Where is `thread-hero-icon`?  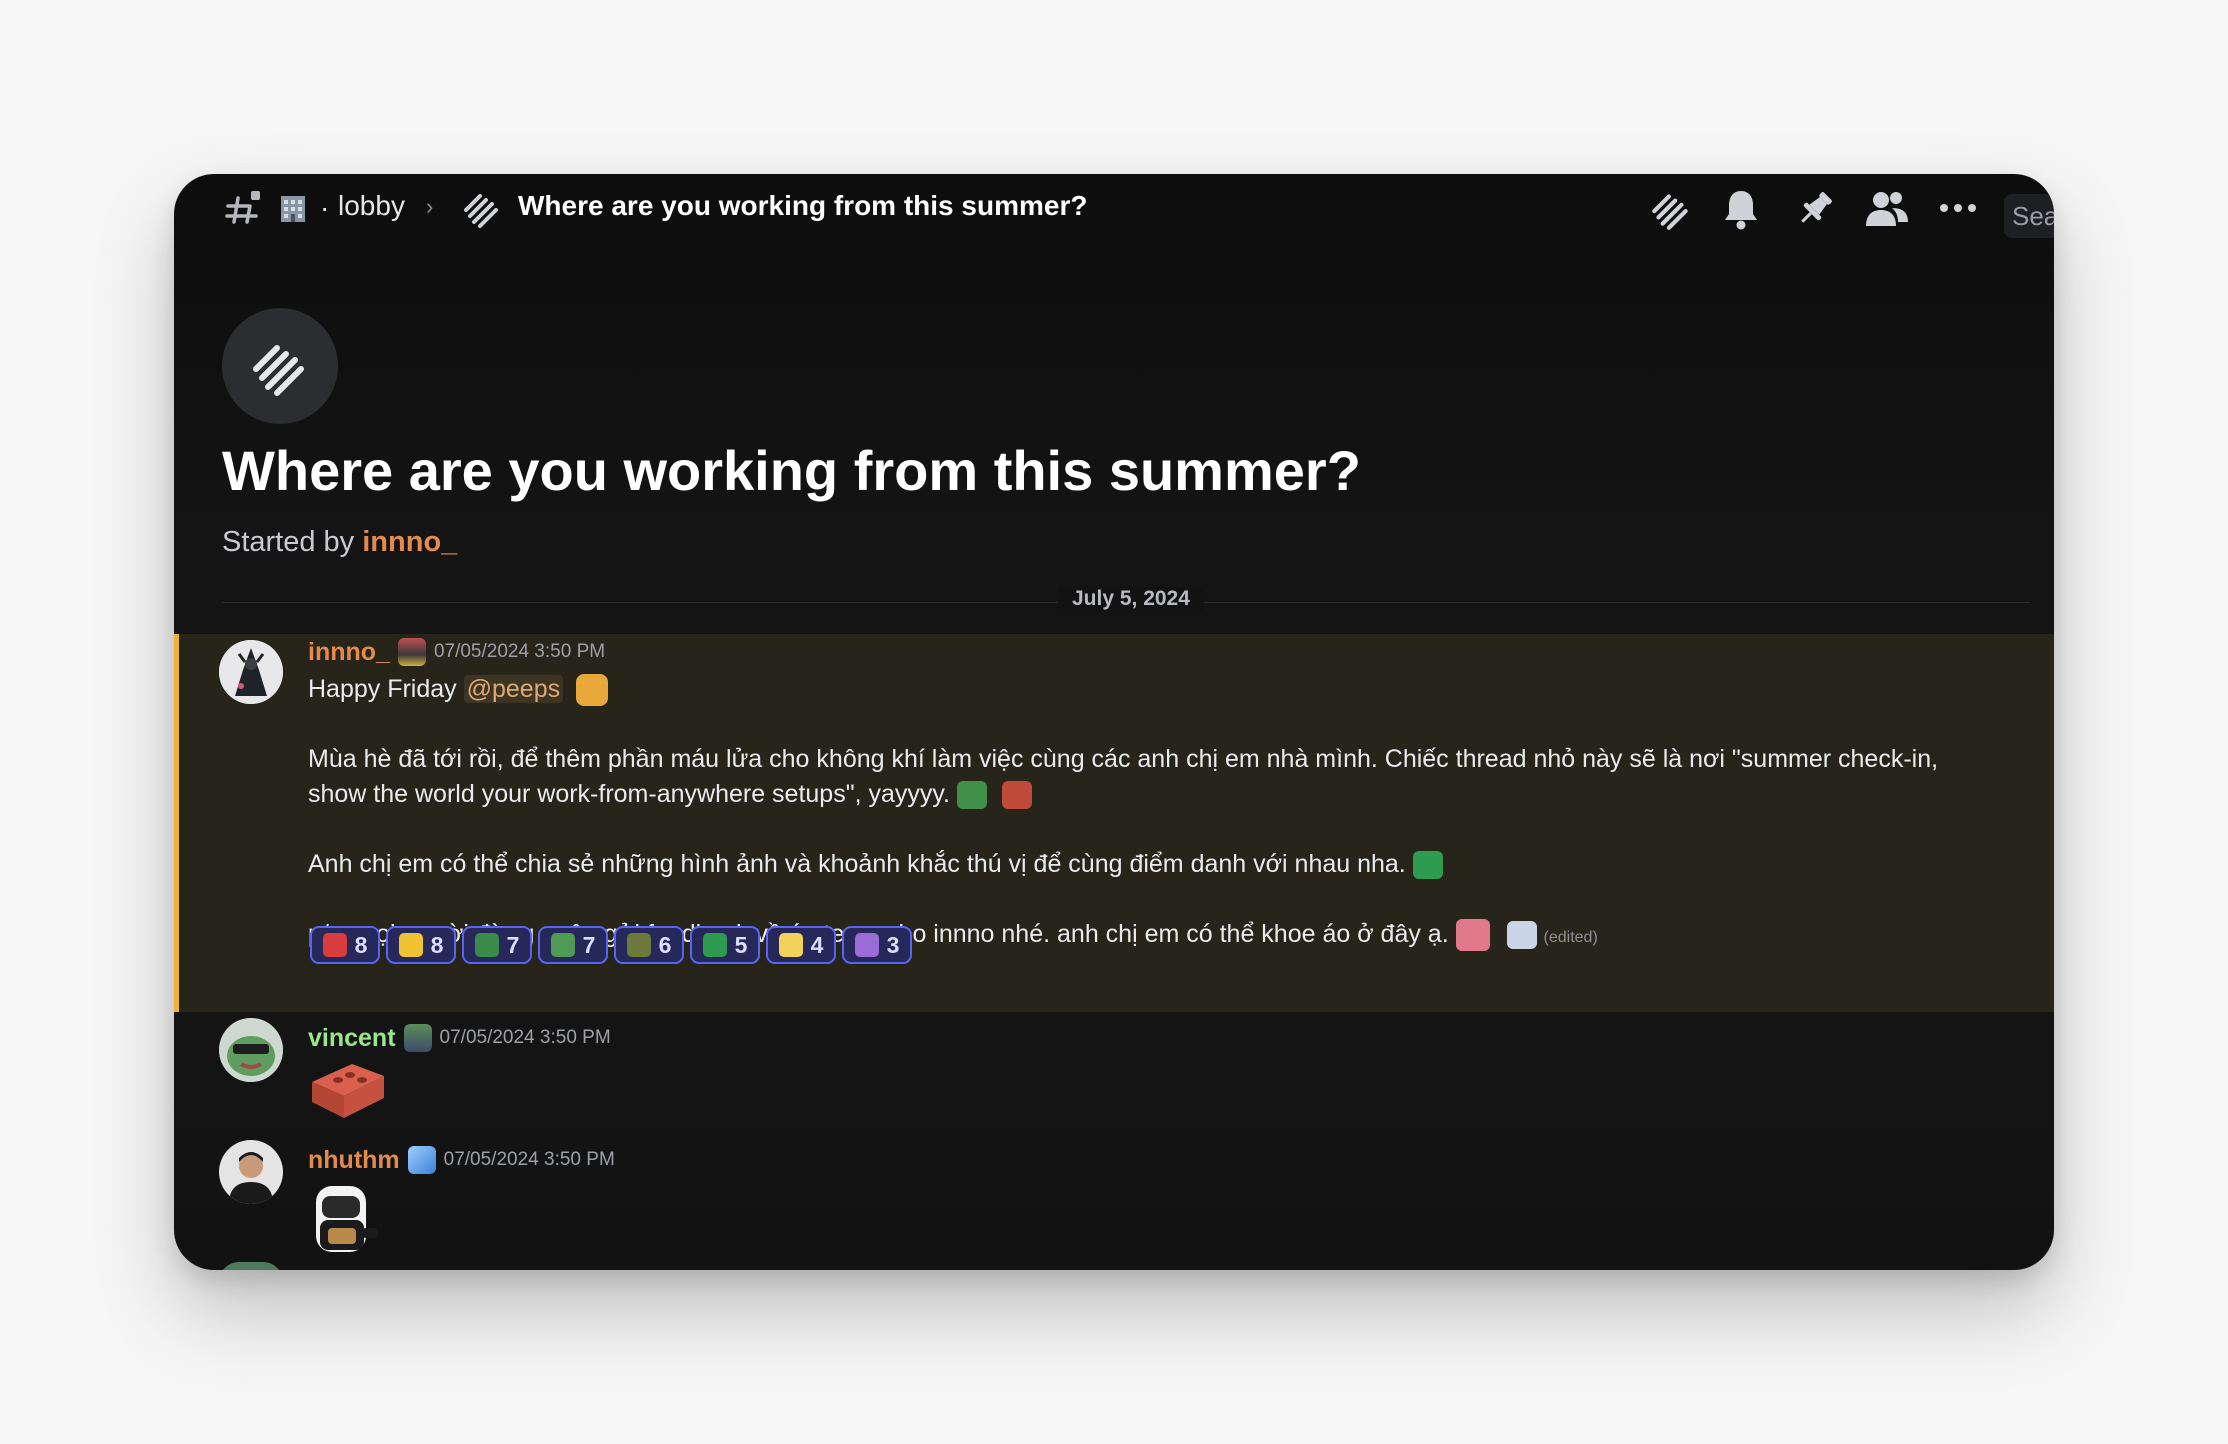 thread-hero-icon is located at coordinates (280, 366).